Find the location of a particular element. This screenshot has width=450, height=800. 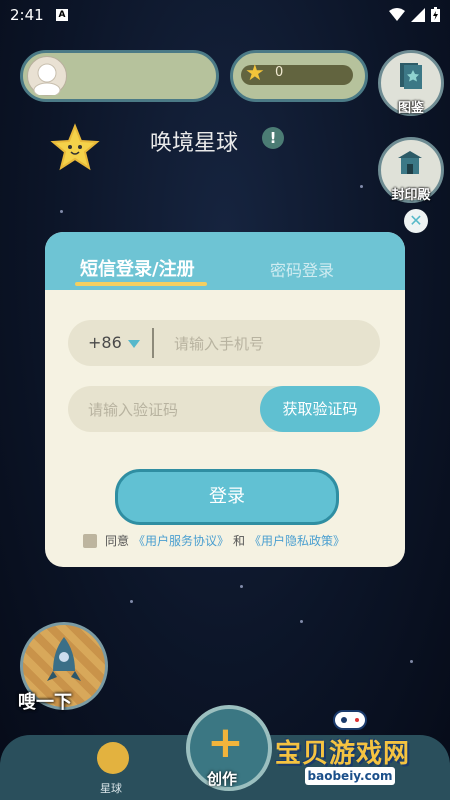

watermark-url: baobeiy.com is located at coordinates (350, 776).